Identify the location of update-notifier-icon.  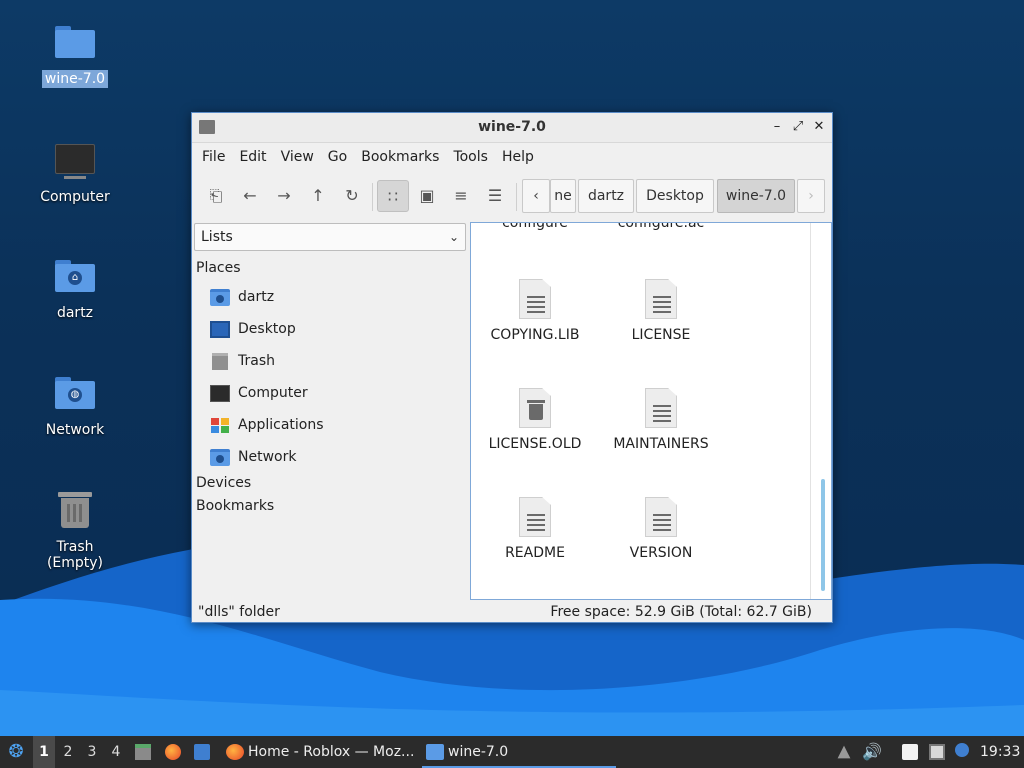
(962, 750).